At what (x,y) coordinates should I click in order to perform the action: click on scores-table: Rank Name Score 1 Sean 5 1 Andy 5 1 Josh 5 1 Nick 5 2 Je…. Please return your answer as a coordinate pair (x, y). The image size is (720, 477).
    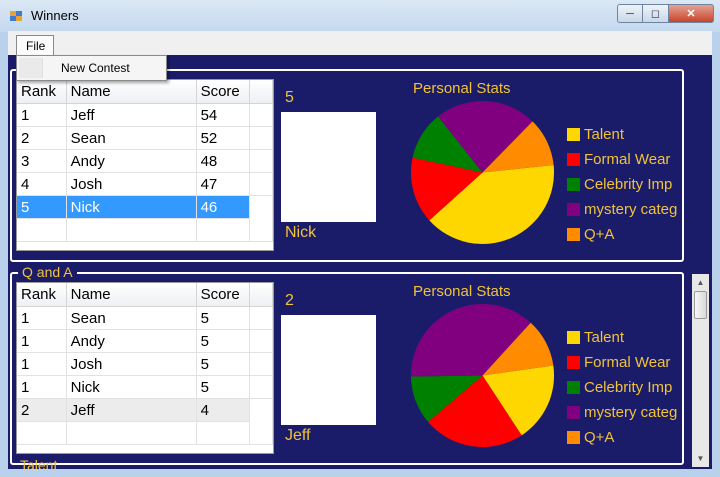
    Looking at the image, I should click on (145, 368).